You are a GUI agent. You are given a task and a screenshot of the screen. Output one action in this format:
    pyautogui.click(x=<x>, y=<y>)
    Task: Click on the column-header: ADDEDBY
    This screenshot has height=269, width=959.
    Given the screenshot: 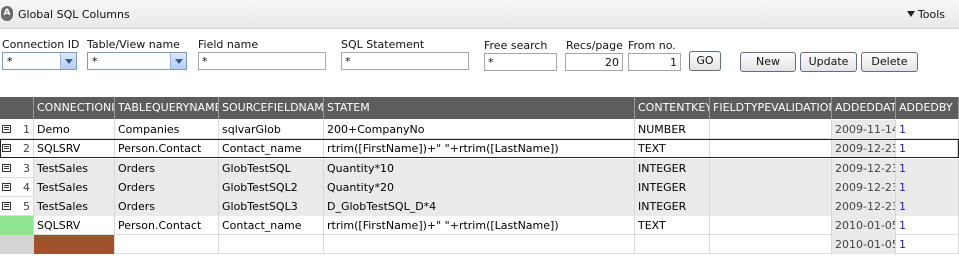 What is the action you would take?
    pyautogui.click(x=927, y=108)
    